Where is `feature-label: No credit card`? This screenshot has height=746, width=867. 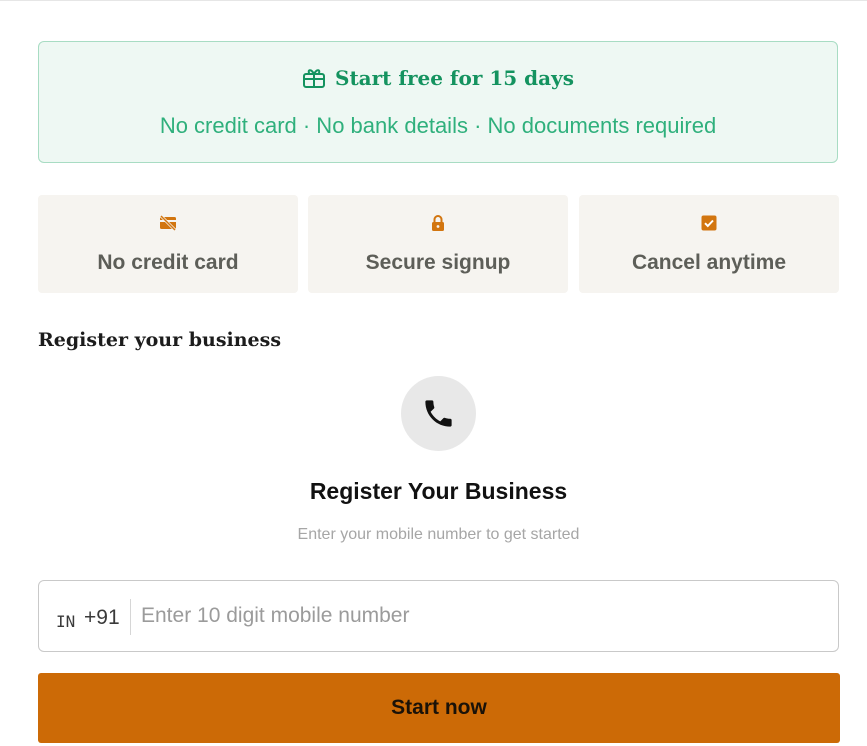
feature-label: No credit card is located at coordinates (168, 262).